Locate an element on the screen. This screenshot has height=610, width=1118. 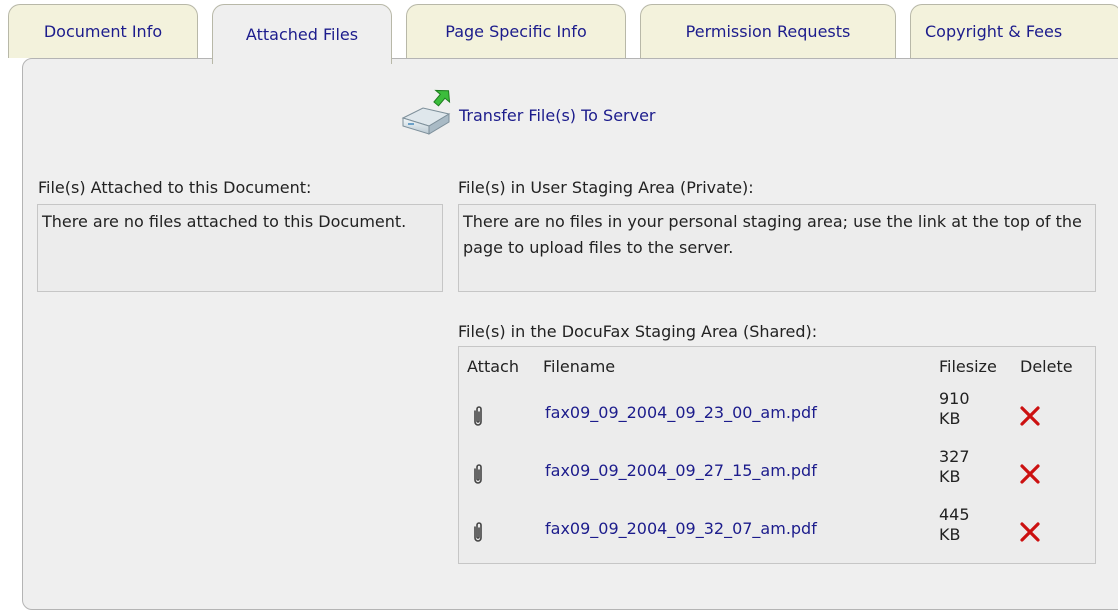
table-row: fax09_09_2004_09_27_15_am.pdf 327 KB is located at coordinates (777, 476).